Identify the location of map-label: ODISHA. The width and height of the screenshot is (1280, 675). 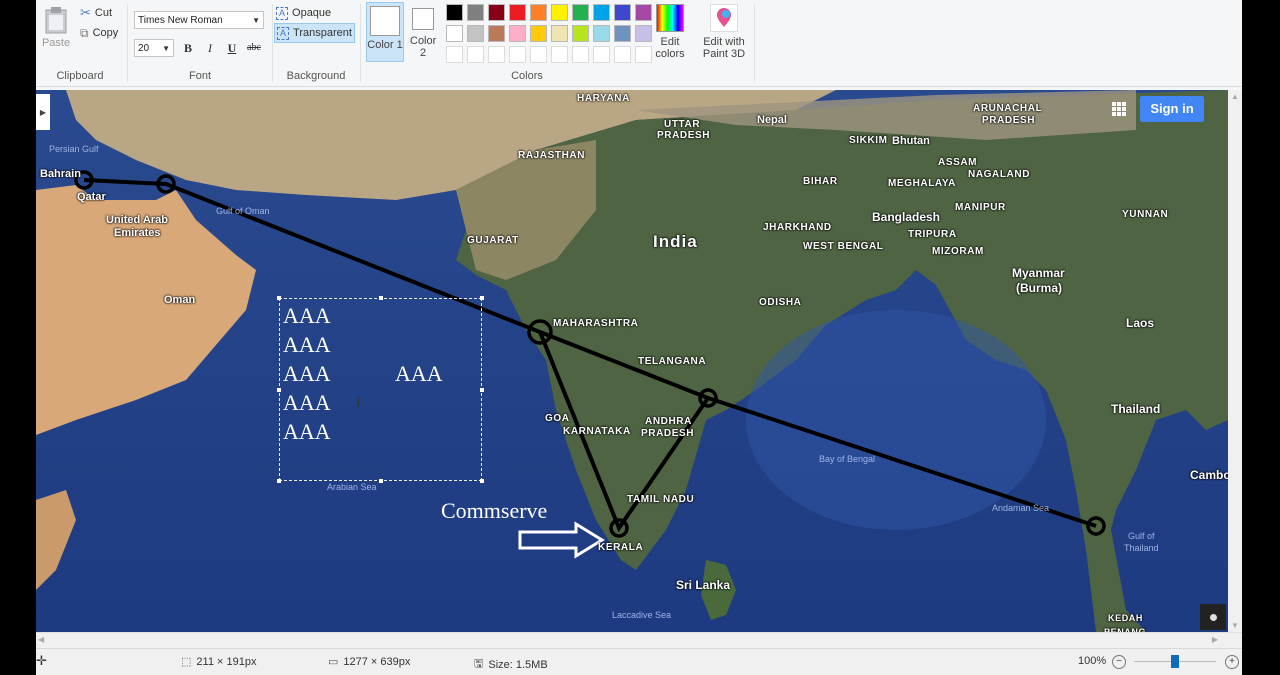
(780, 302).